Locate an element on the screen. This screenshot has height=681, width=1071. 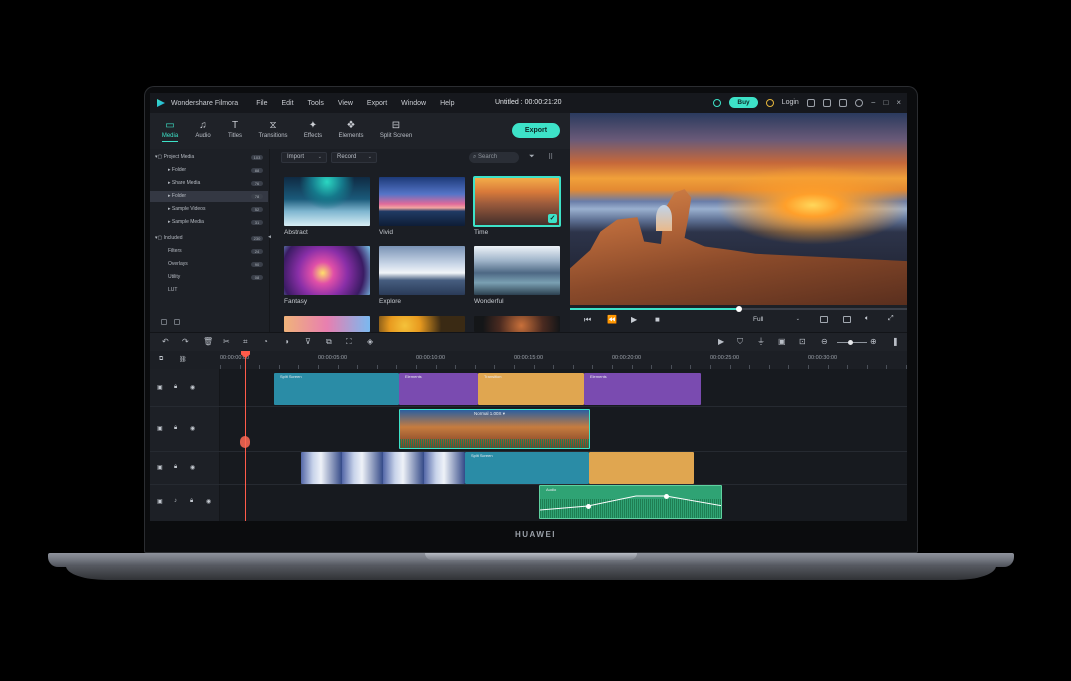
timeline-clip-video: Normal 1.00X ▾ is located at coordinates (494, 429).